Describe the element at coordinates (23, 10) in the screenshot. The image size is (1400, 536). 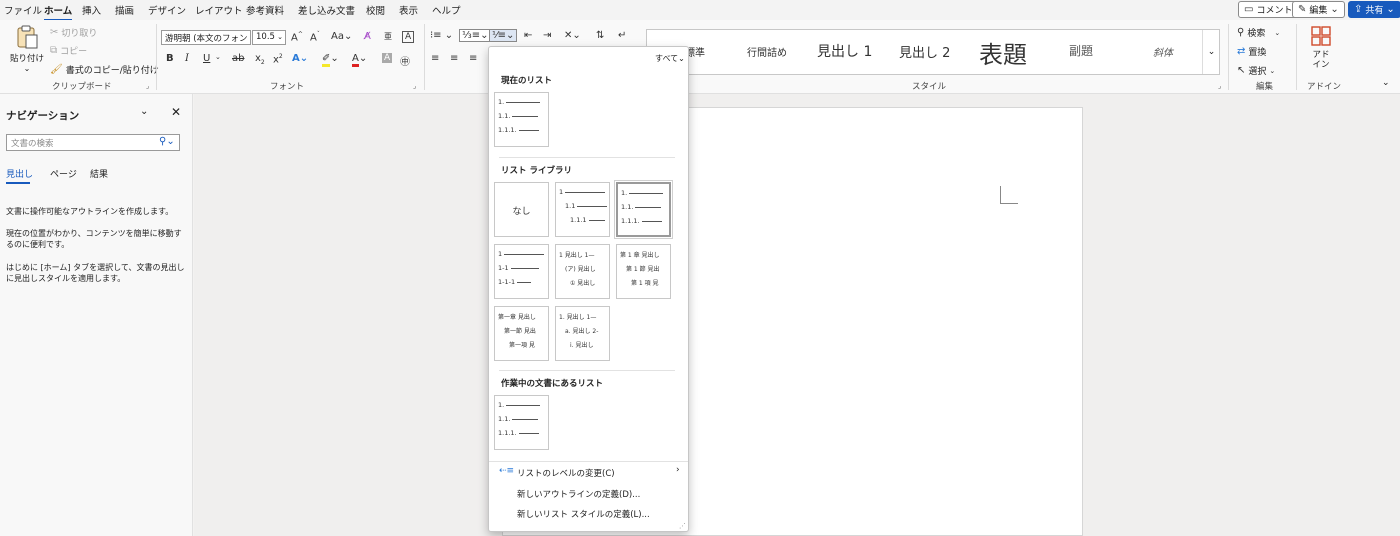
I see `tab-file: ファイル` at that location.